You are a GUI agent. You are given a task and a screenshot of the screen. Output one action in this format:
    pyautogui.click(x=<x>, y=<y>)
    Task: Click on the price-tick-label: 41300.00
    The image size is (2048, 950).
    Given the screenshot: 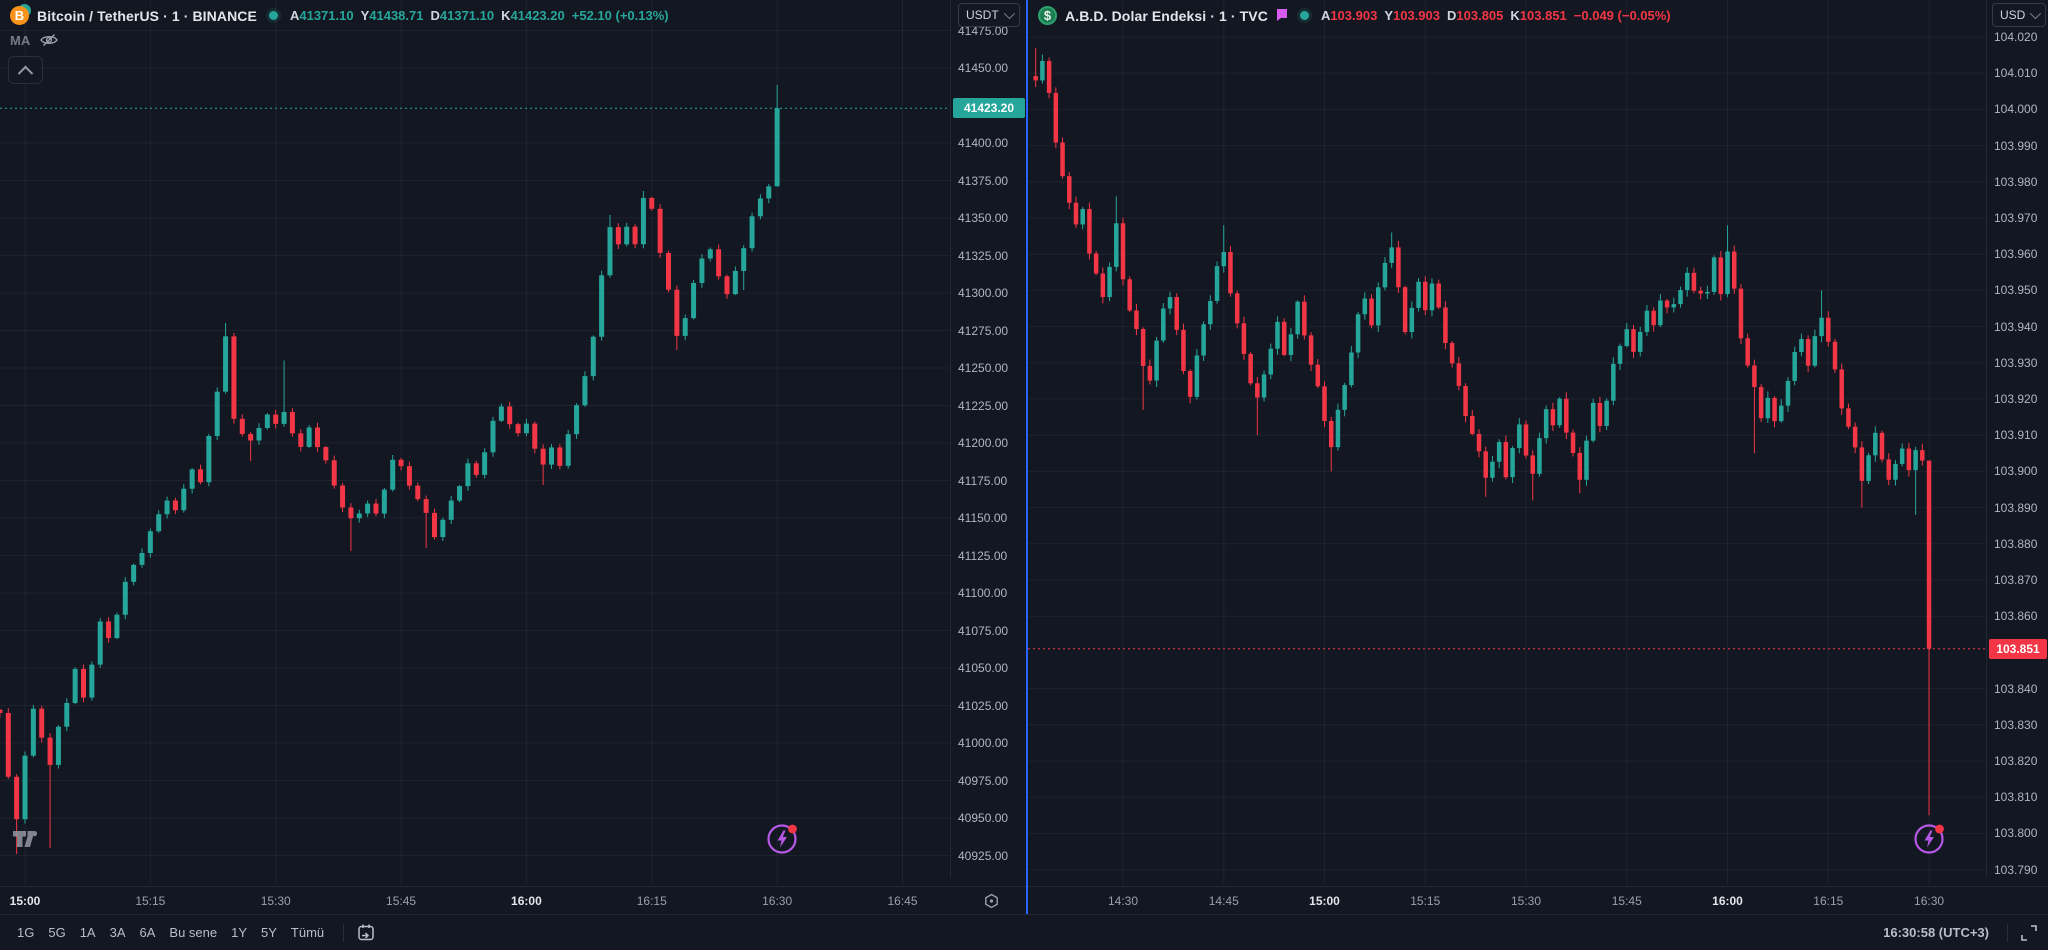 What is the action you would take?
    pyautogui.click(x=983, y=293)
    